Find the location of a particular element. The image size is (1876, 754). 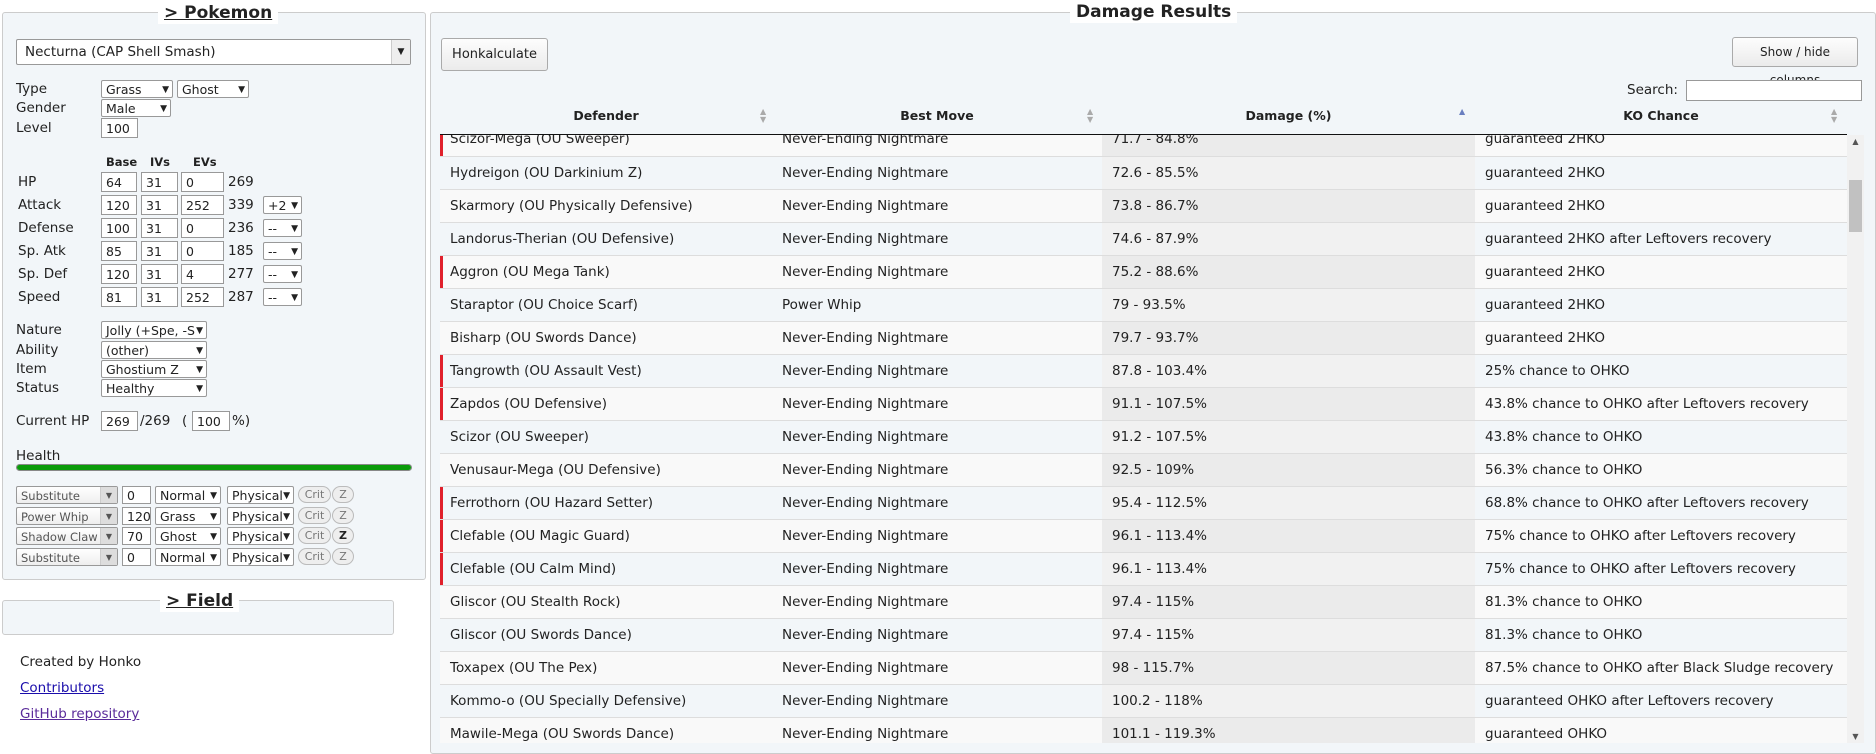

move-type-select: Ghost ▼ is located at coordinates (188, 536).